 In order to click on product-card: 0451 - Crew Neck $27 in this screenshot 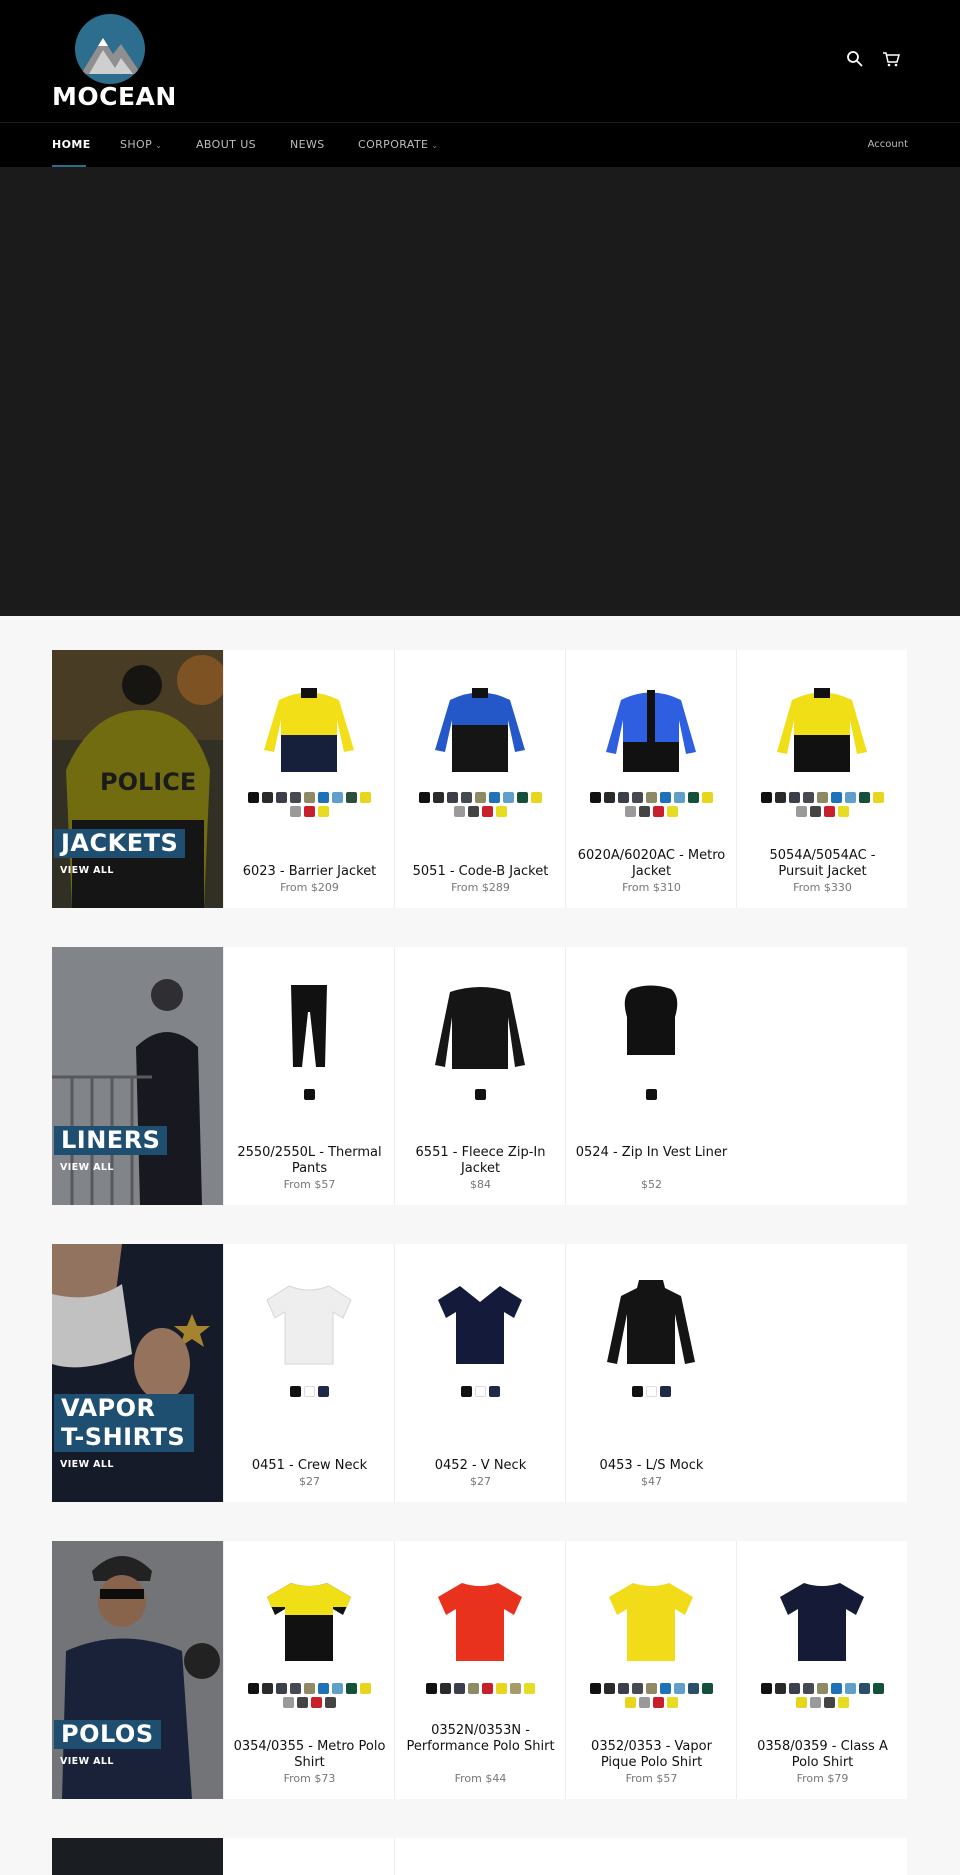, I will do `click(308, 1373)`.